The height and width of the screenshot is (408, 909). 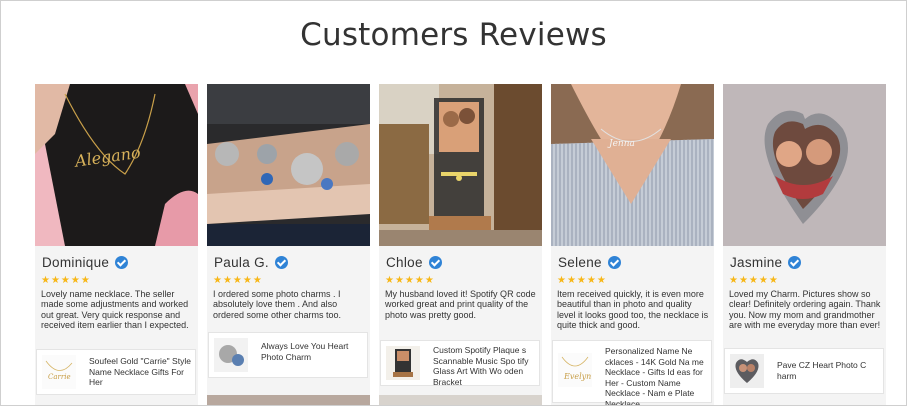 What do you see at coordinates (453, 35) in the screenshot?
I see `section-title: Customers Reviews` at bounding box center [453, 35].